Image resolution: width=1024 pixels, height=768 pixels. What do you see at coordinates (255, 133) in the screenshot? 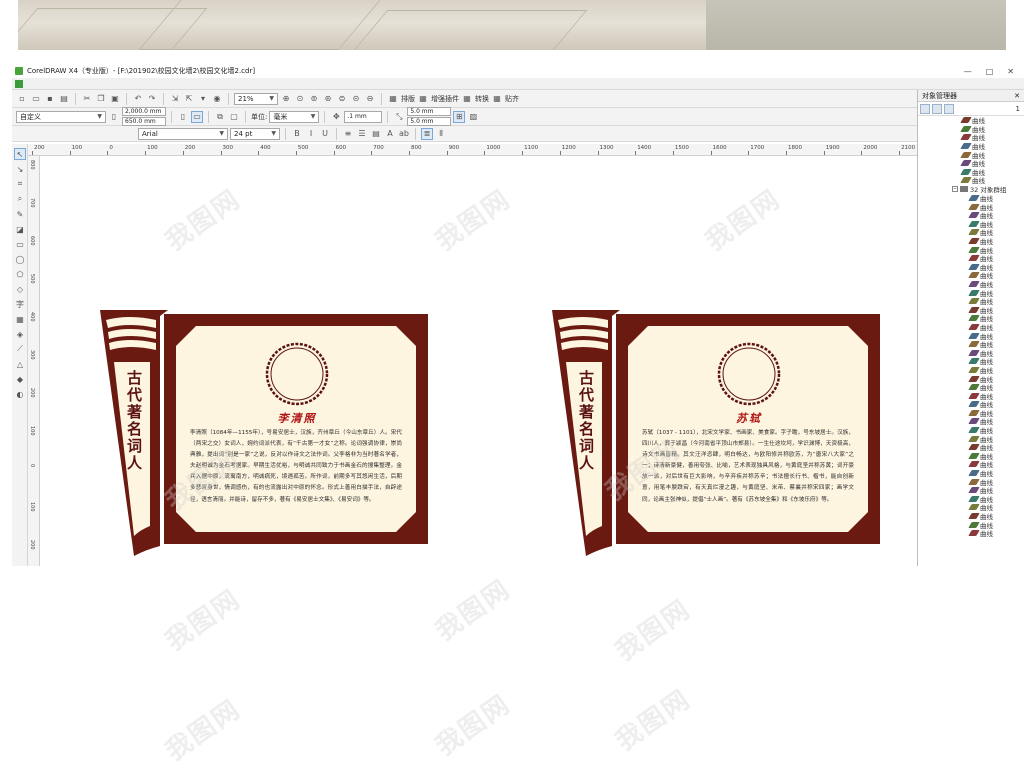
I see `font-size-select: 24 pt ▼` at bounding box center [255, 133].